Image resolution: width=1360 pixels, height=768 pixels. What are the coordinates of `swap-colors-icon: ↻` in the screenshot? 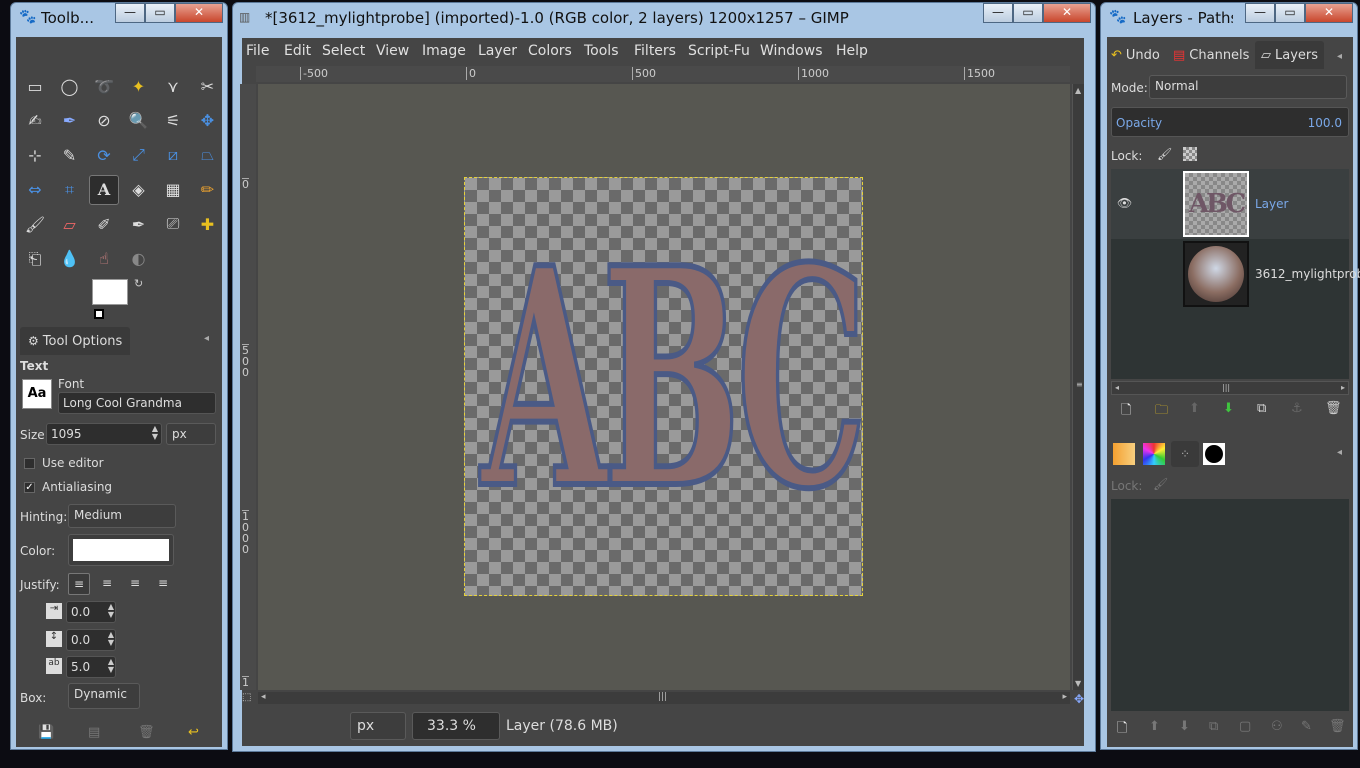 It's located at (138, 283).